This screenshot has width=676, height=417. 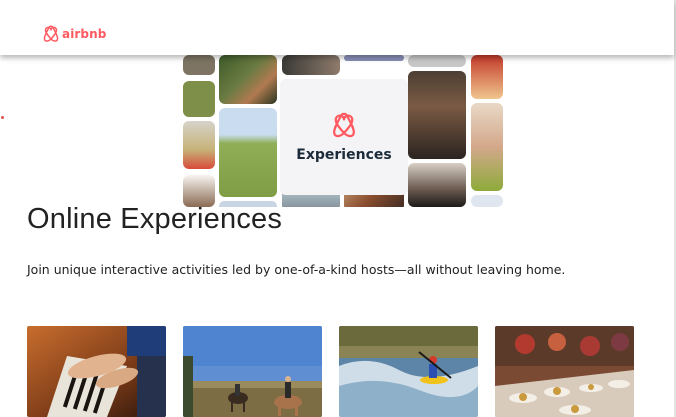 I want to click on kayak-whitewater-photo, so click(x=408, y=371).